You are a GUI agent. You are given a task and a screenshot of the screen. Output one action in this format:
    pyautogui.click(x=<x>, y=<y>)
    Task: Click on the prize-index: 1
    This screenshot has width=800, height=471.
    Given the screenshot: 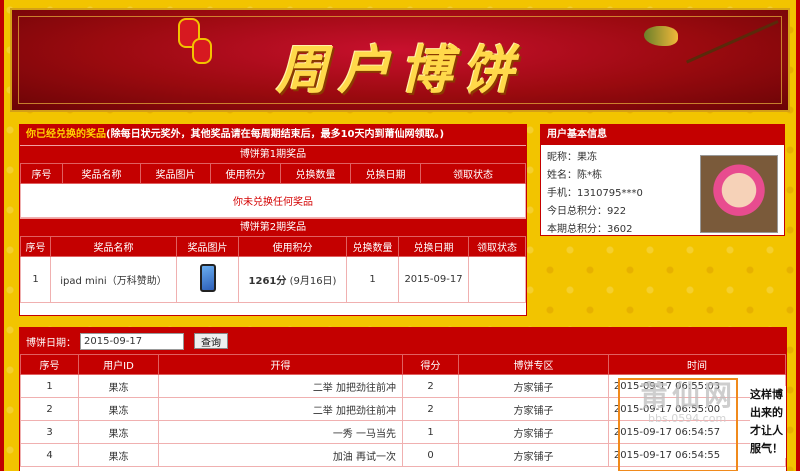 What is the action you would take?
    pyautogui.click(x=35, y=279)
    